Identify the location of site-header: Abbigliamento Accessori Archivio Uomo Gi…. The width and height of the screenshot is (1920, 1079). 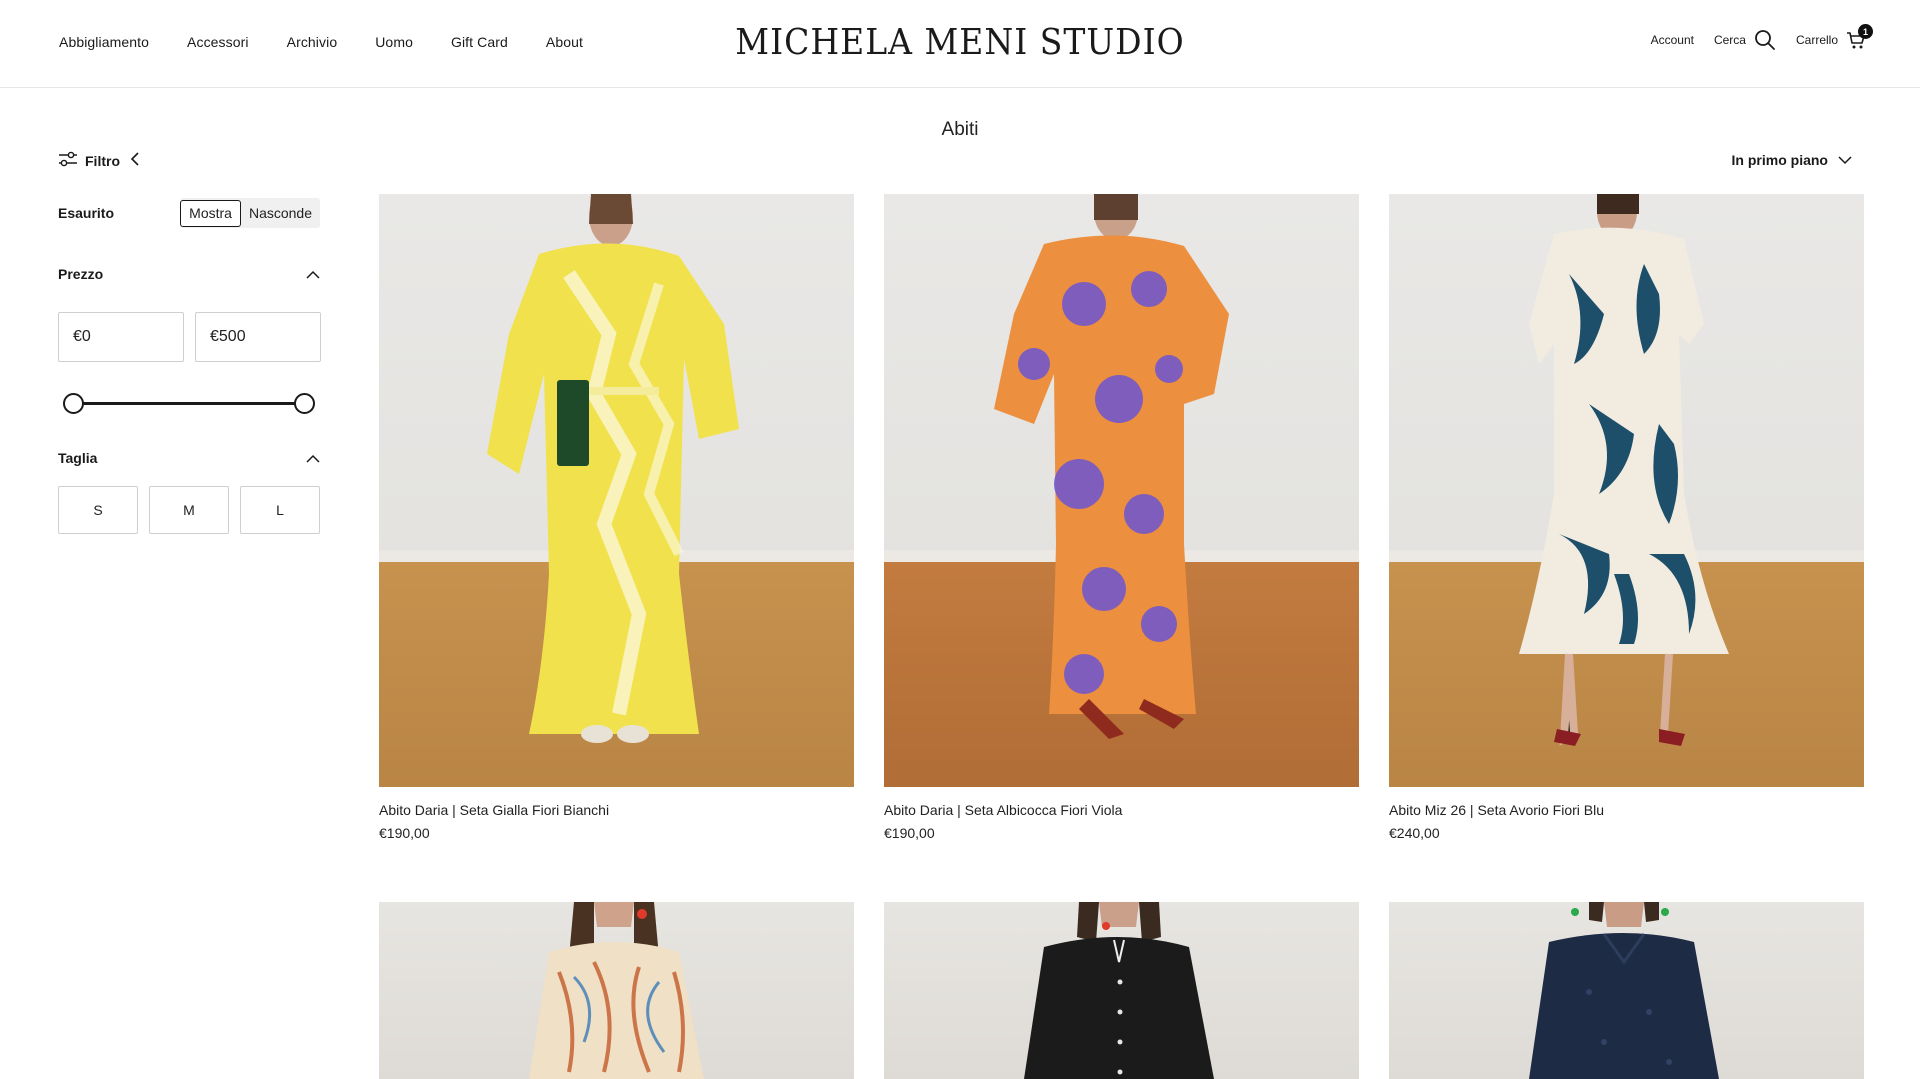
(960, 44).